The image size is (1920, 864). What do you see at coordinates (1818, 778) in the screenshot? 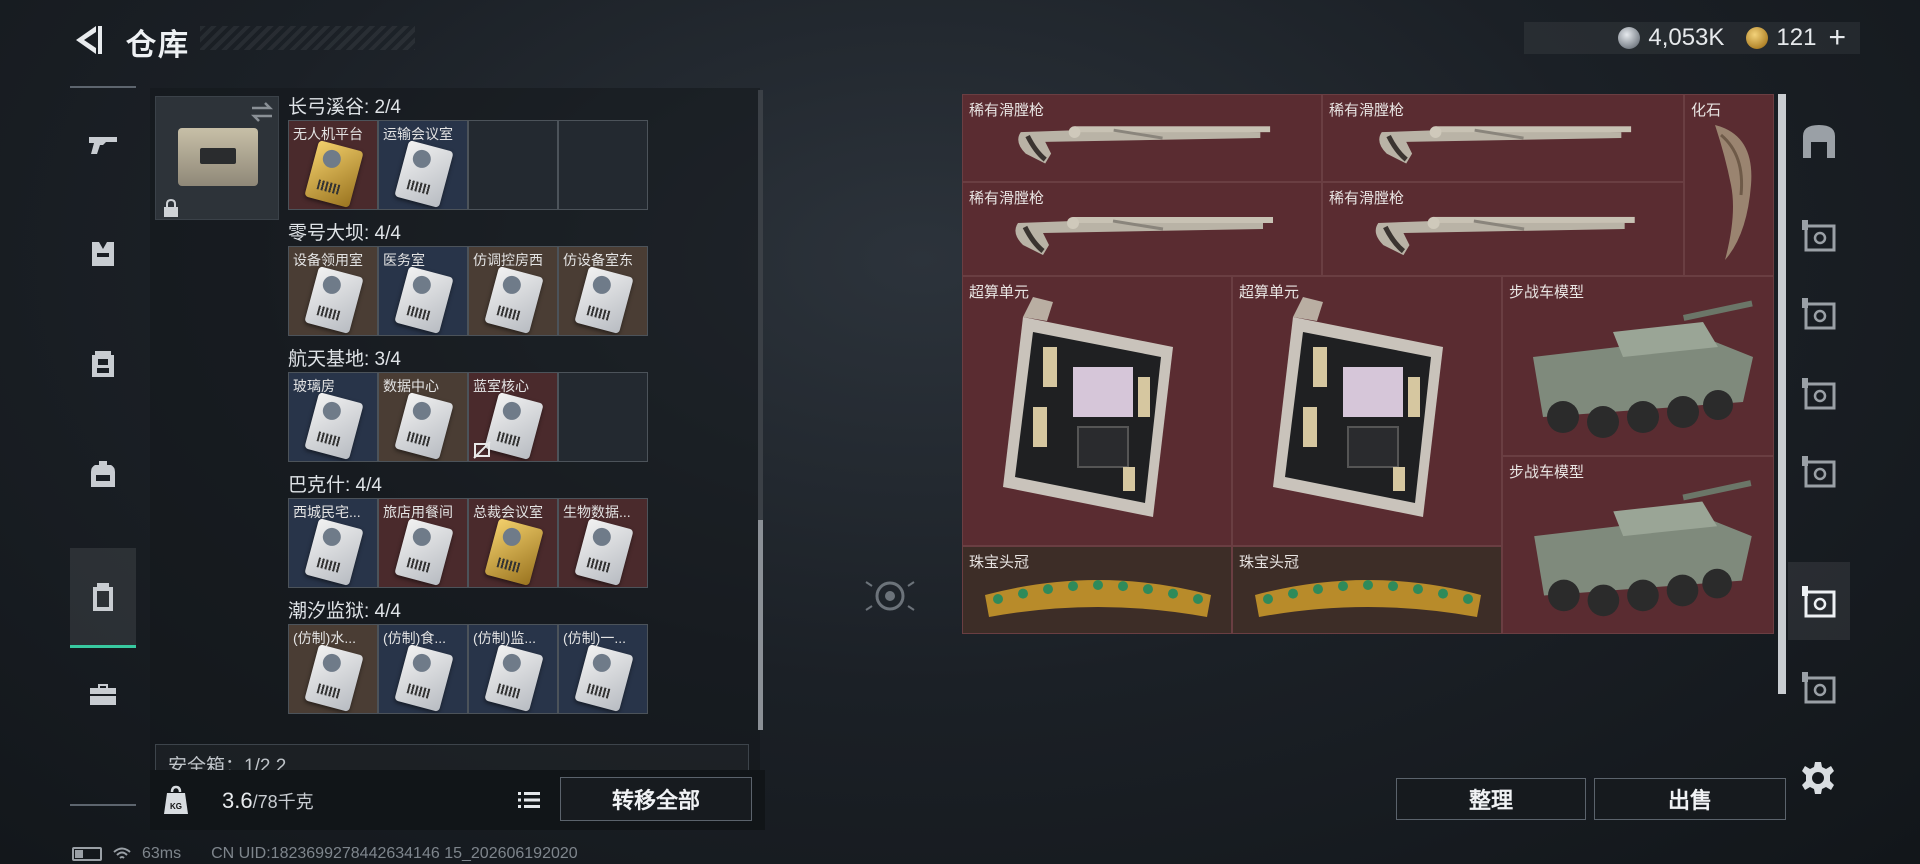
I see `gear-icon` at bounding box center [1818, 778].